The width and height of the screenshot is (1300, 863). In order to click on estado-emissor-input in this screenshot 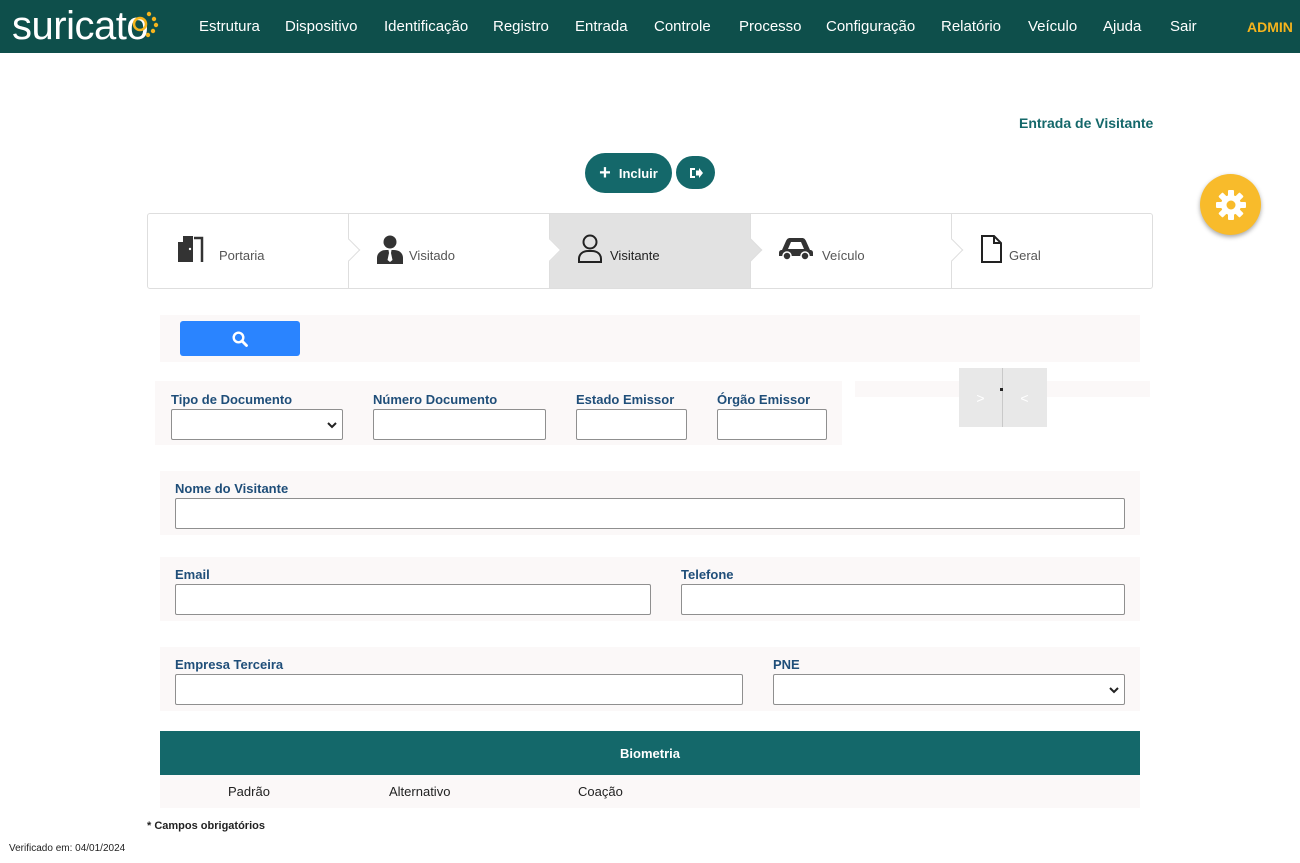, I will do `click(631, 424)`.